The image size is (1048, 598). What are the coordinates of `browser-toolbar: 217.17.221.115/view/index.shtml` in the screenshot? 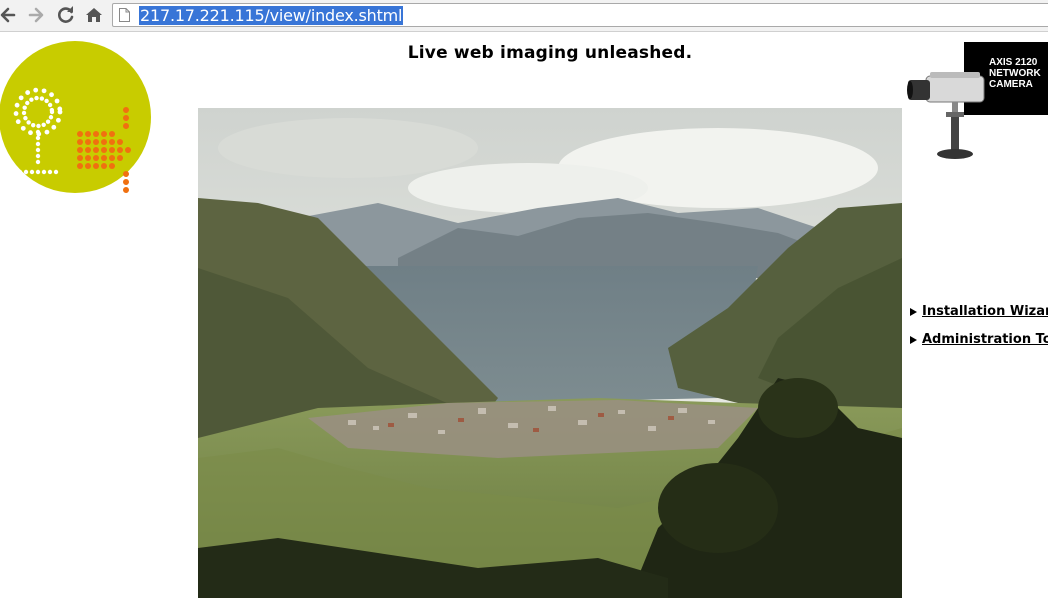 It's located at (524, 16).